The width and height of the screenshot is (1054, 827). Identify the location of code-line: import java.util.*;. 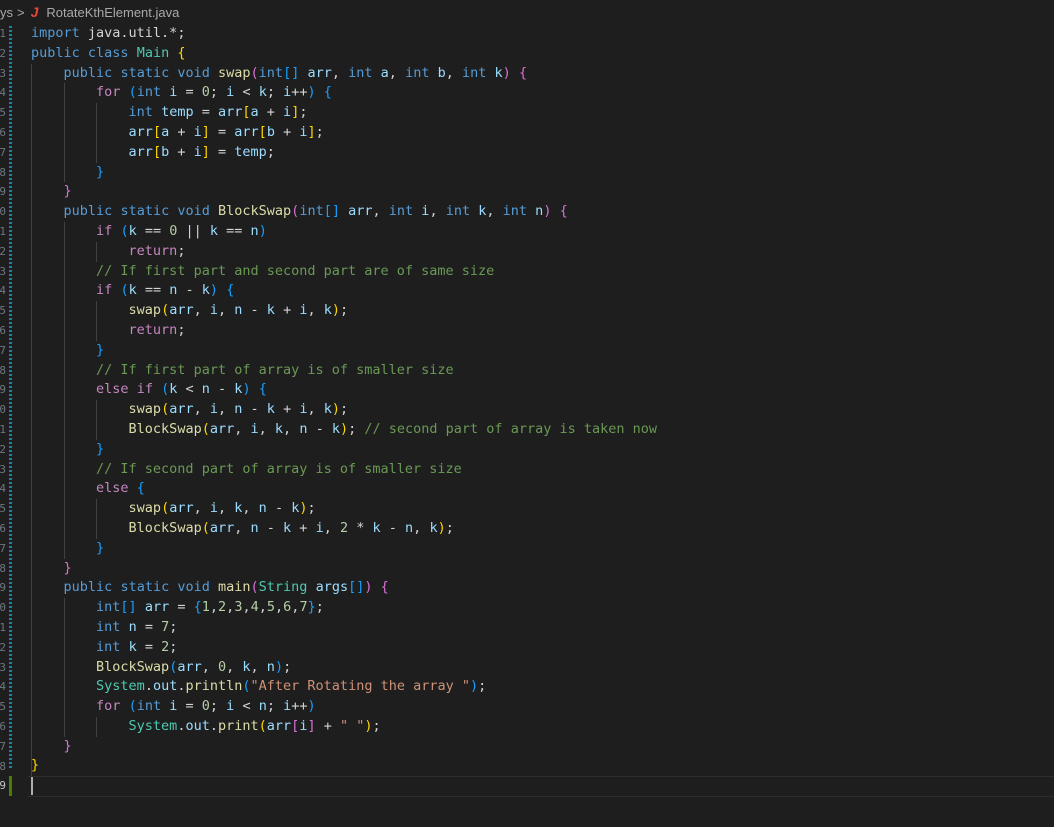
(541, 34).